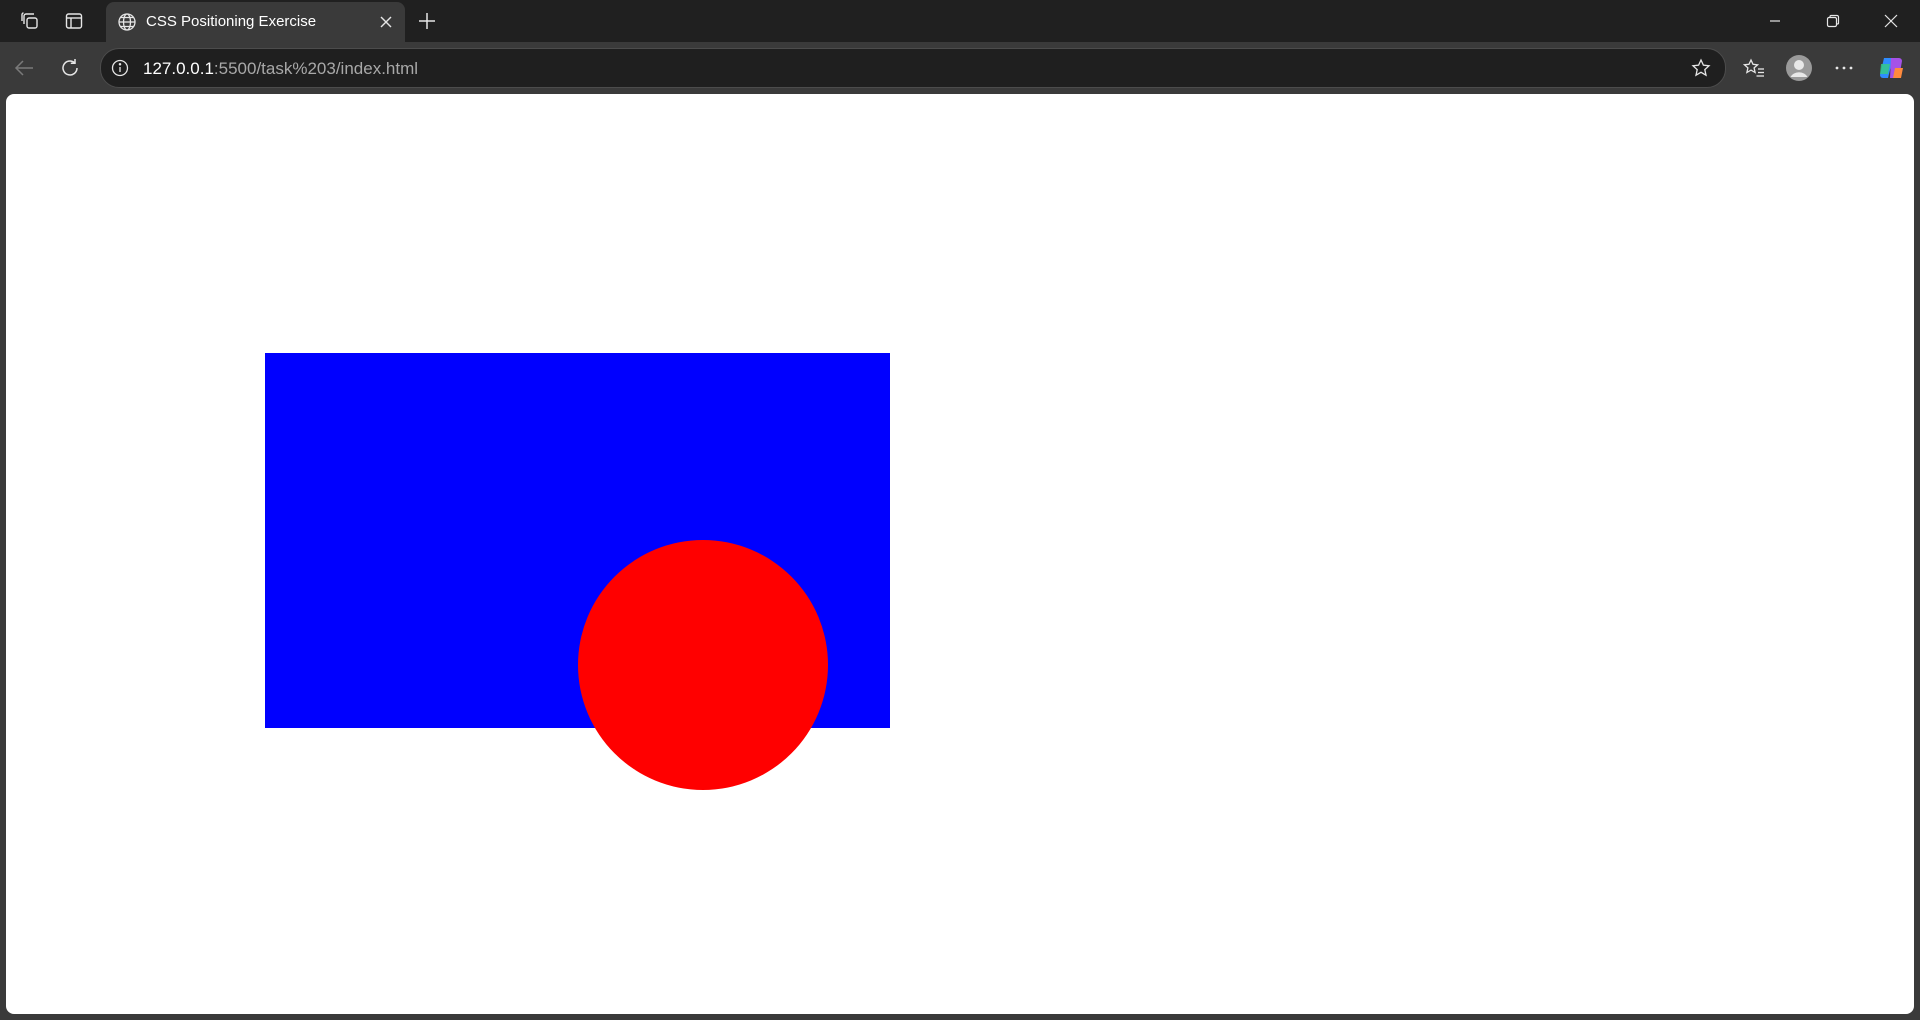  What do you see at coordinates (1799, 68) in the screenshot?
I see `profile-avatar` at bounding box center [1799, 68].